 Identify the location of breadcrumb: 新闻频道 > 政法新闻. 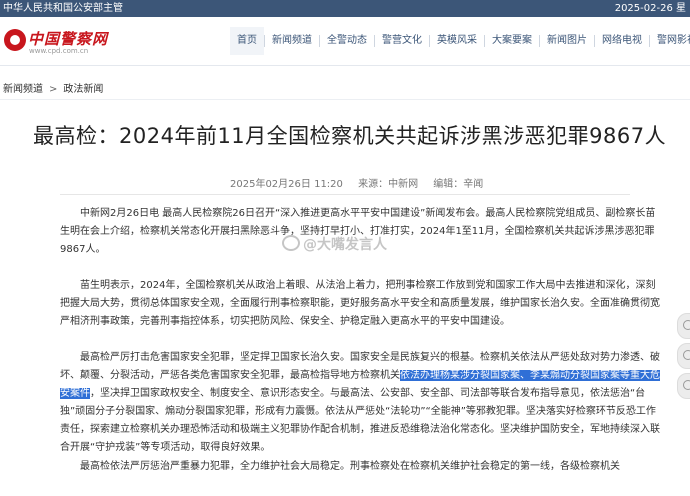
(53, 87).